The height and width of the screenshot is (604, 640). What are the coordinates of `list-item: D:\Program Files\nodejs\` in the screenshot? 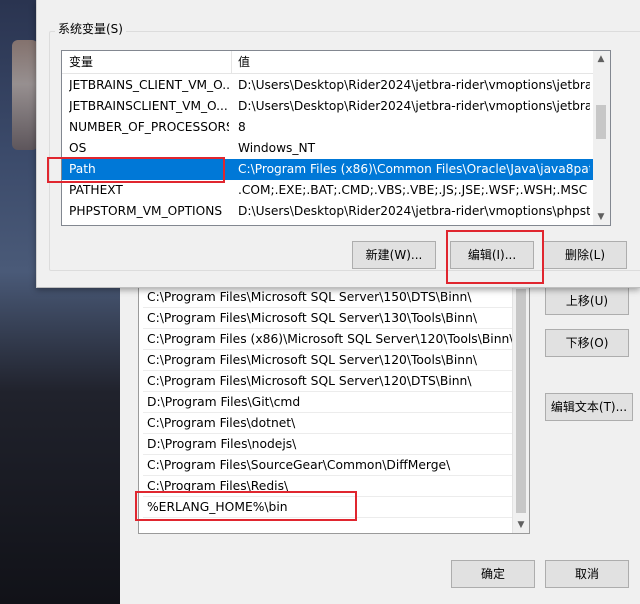 It's located at (328, 444).